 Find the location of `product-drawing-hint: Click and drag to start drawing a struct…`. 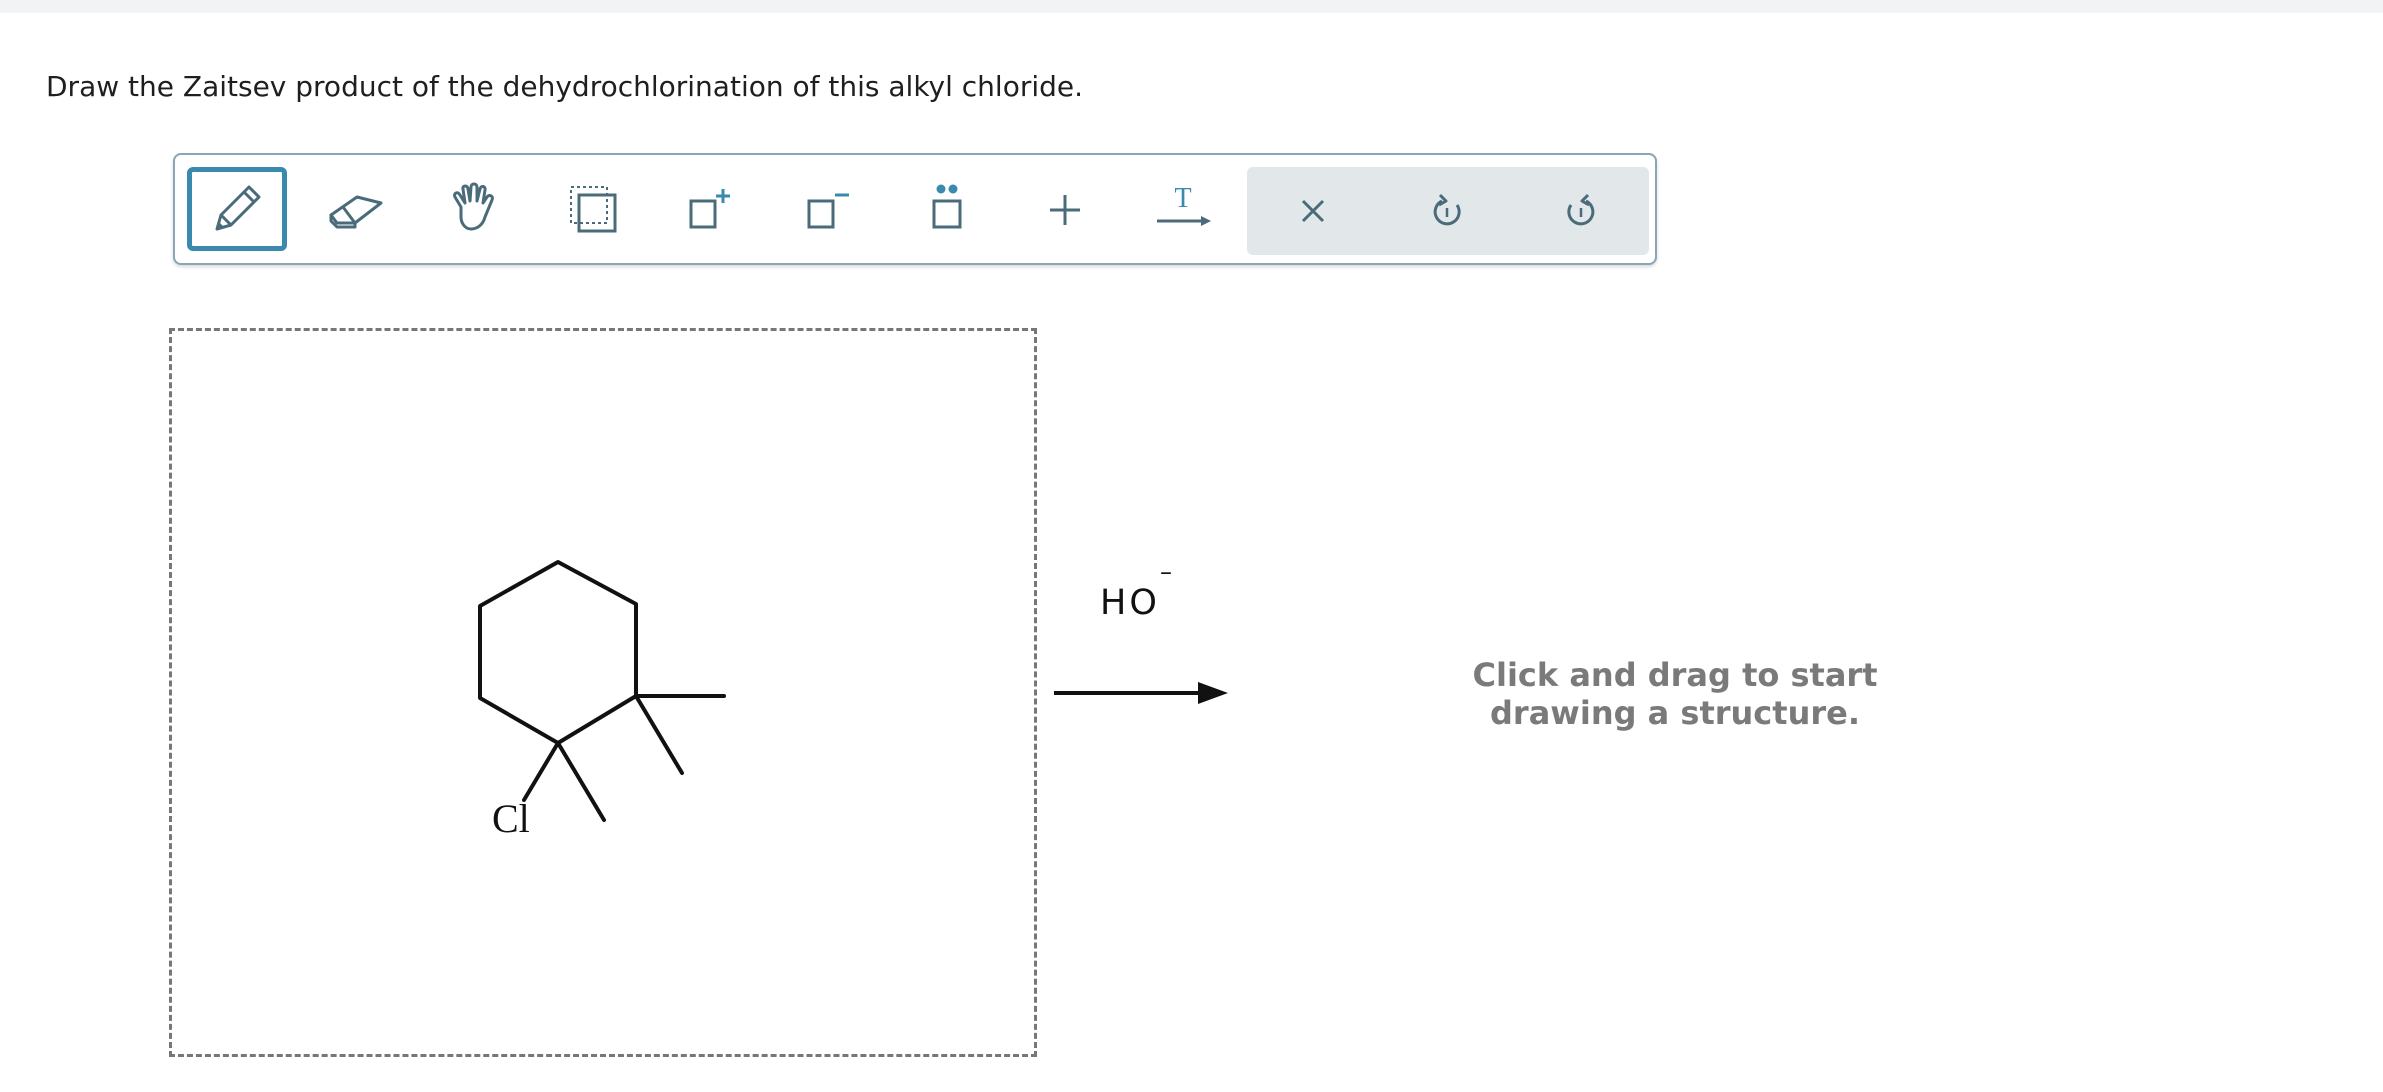

product-drawing-hint: Click and drag to start drawing a struct… is located at coordinates (1675, 694).